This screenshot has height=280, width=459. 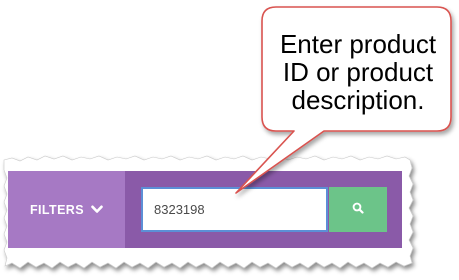 What do you see at coordinates (358, 72) in the screenshot?
I see `callout-text: Enter product ID or product description.` at bounding box center [358, 72].